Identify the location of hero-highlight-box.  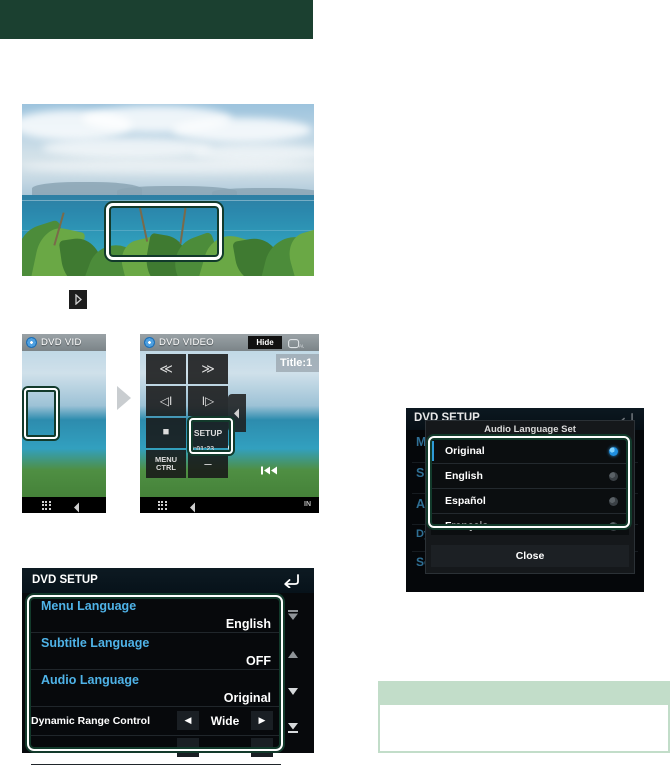
(164, 231).